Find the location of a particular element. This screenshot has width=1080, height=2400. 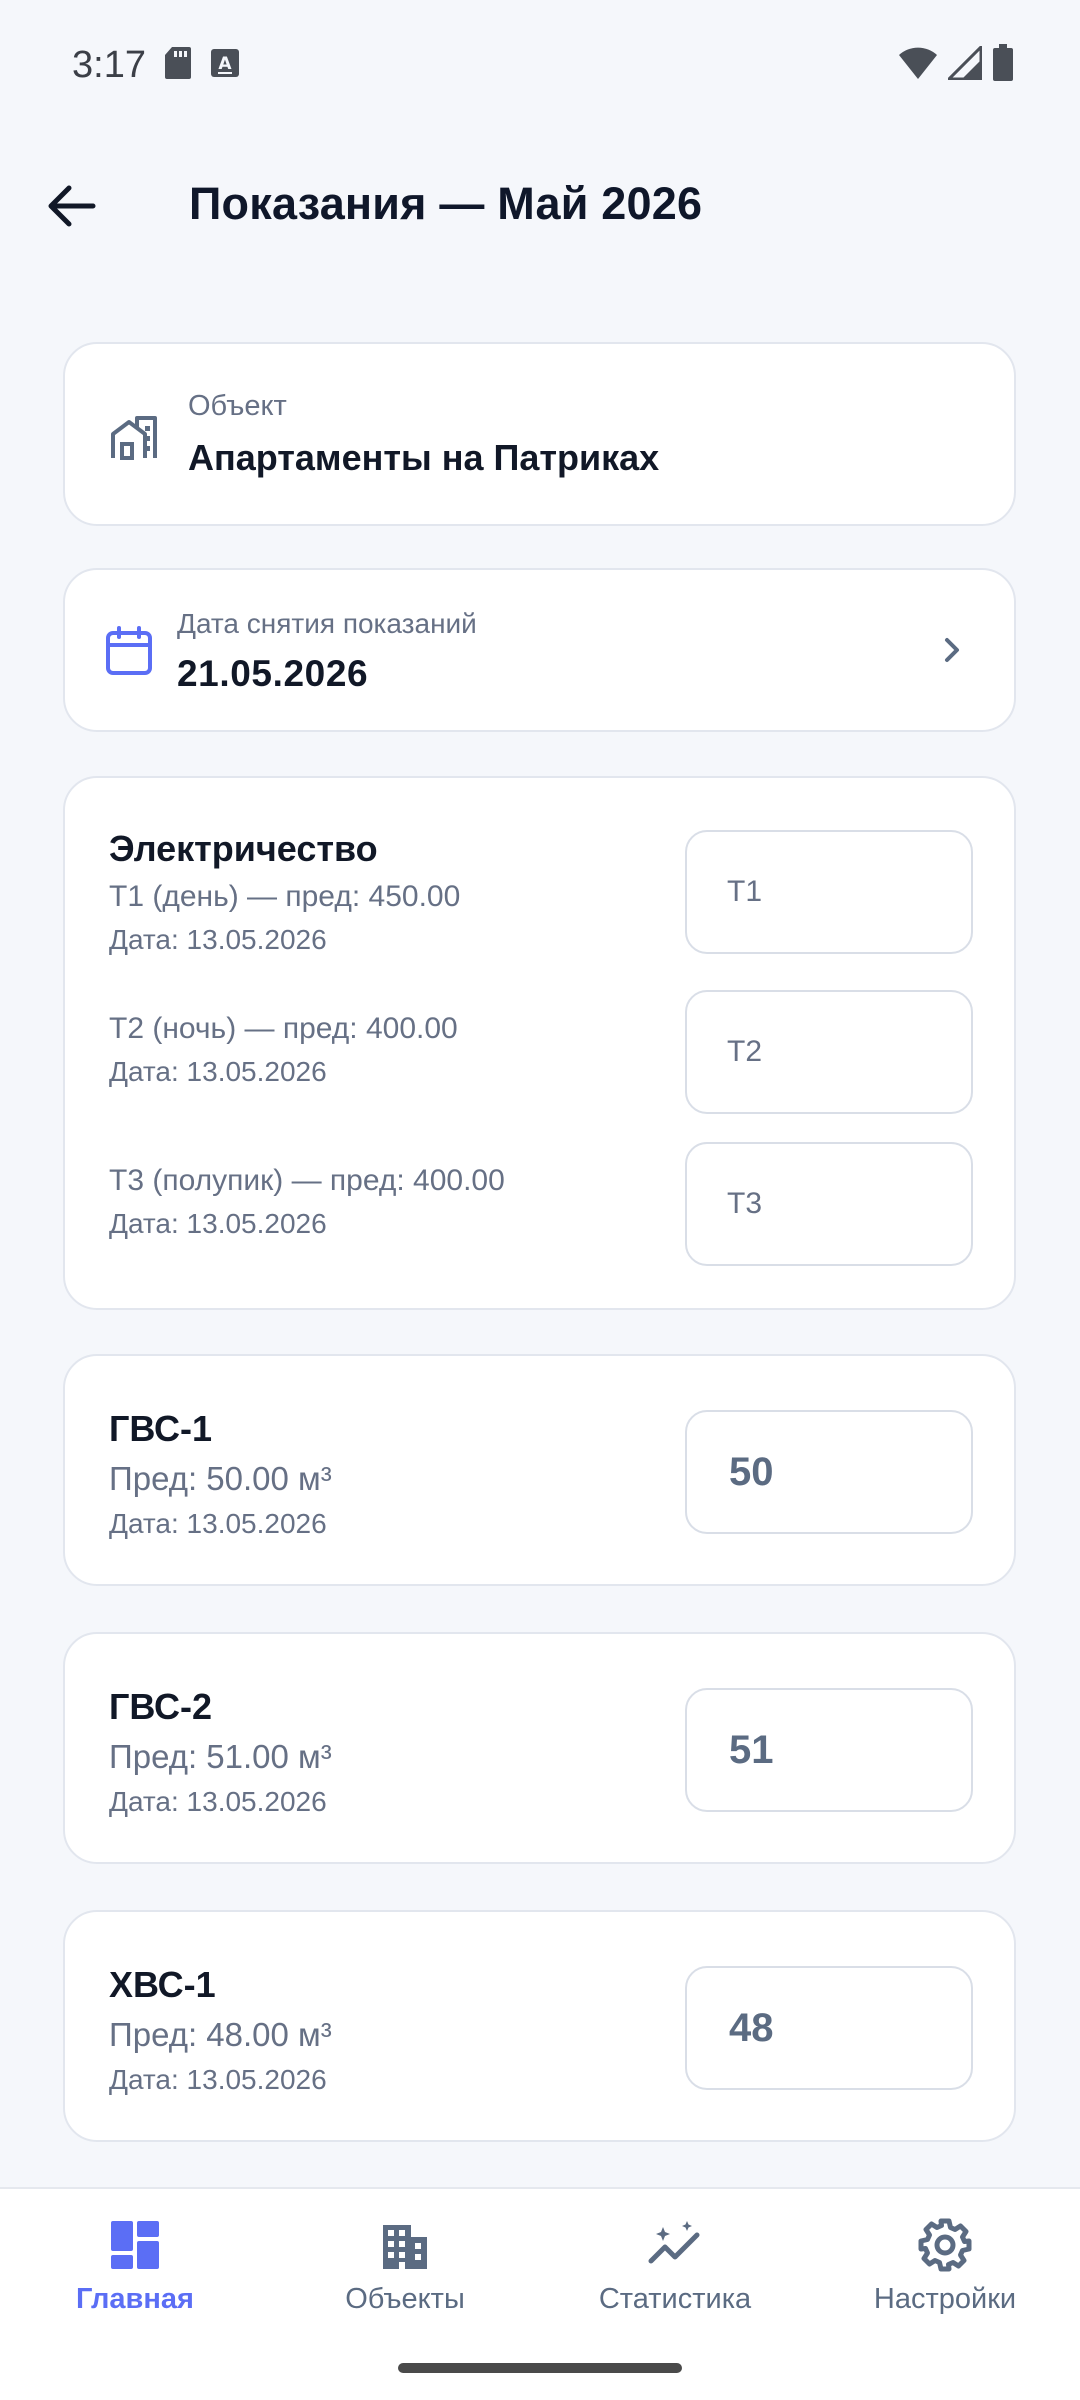

t3-input: Т3 is located at coordinates (829, 1204).